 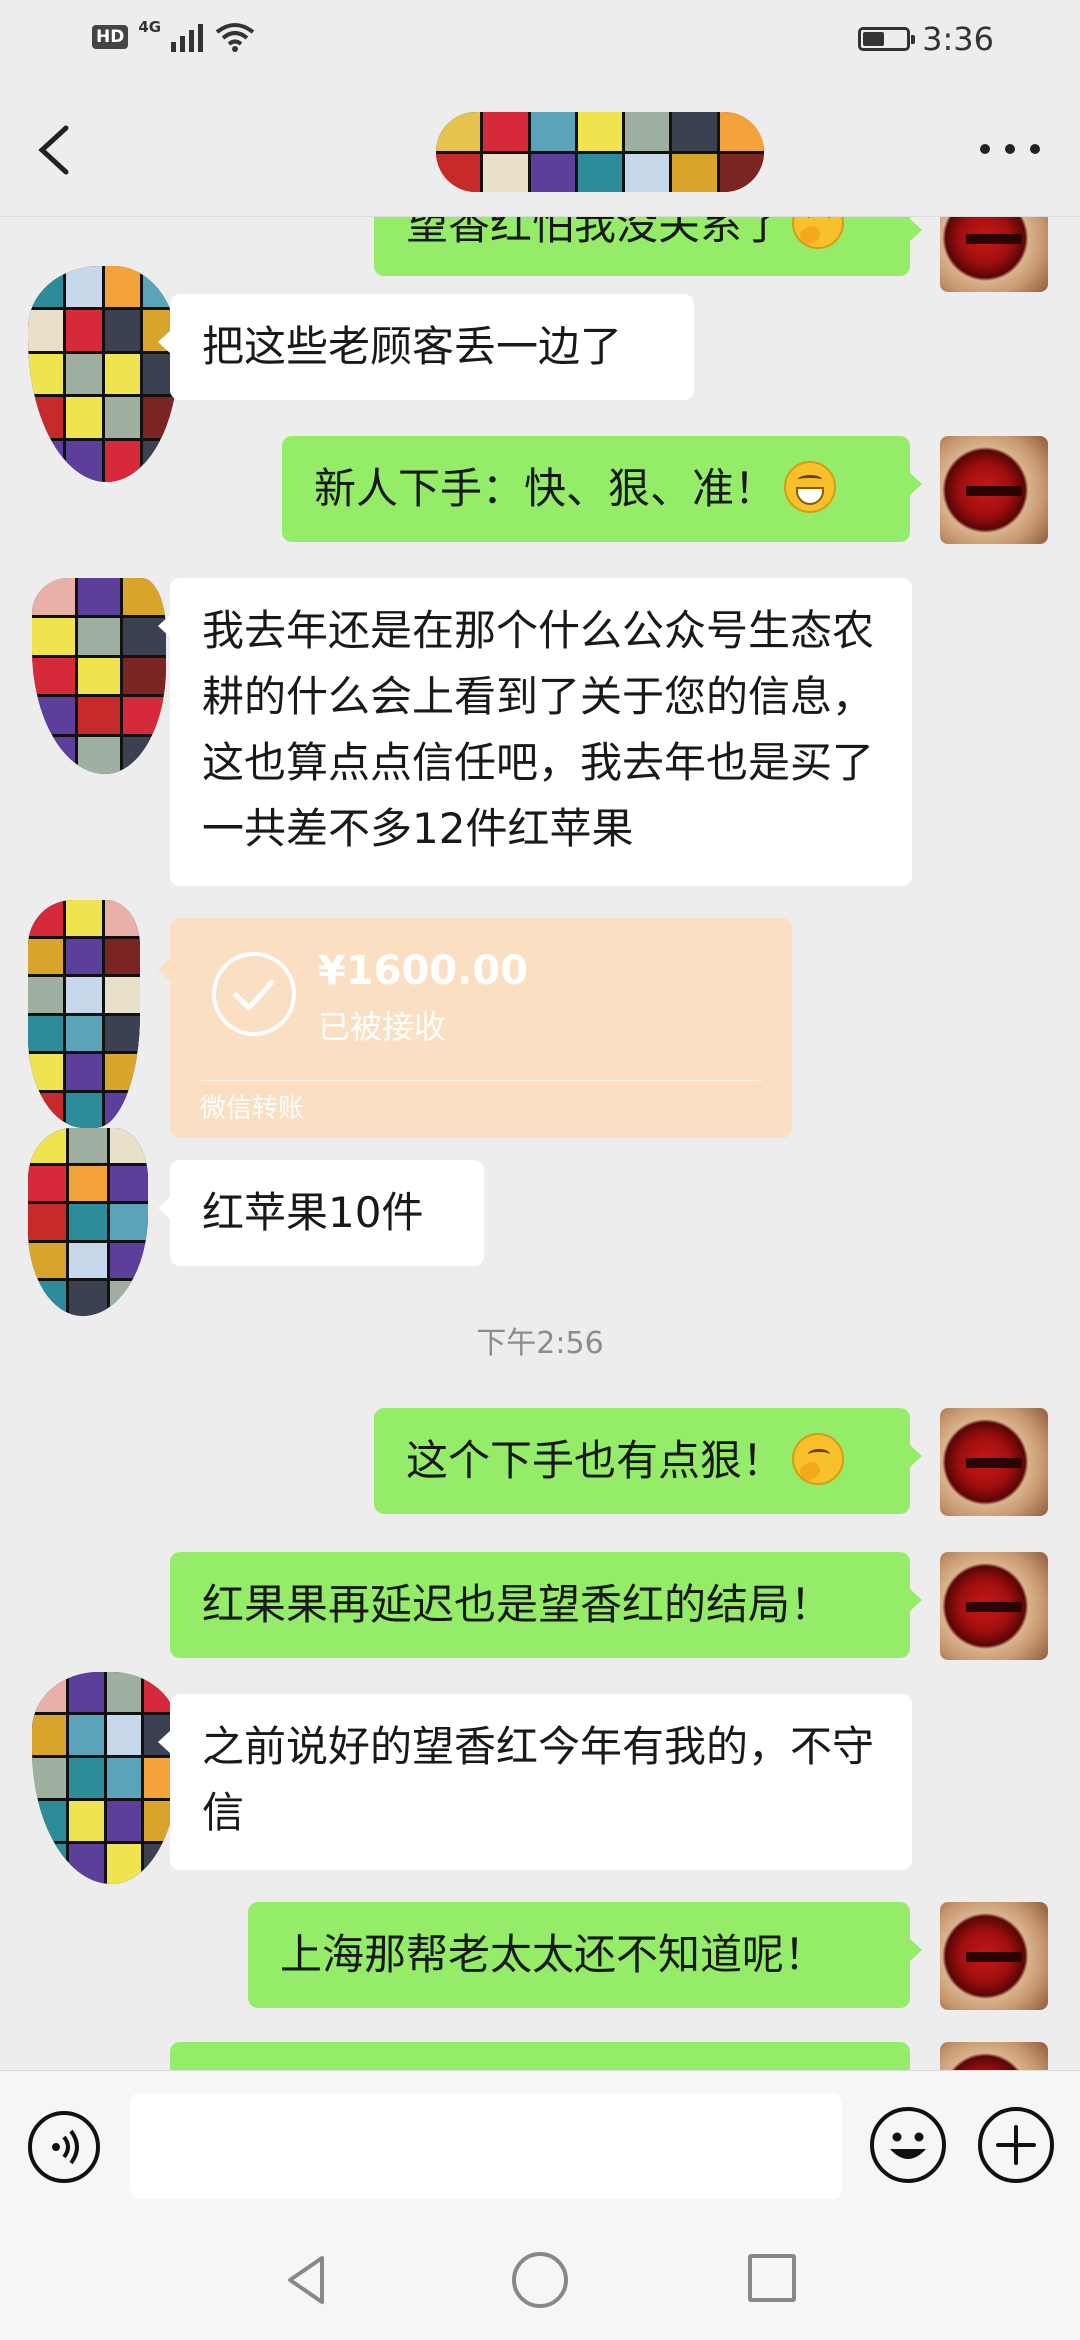 I want to click on message-input, so click(x=486, y=2146).